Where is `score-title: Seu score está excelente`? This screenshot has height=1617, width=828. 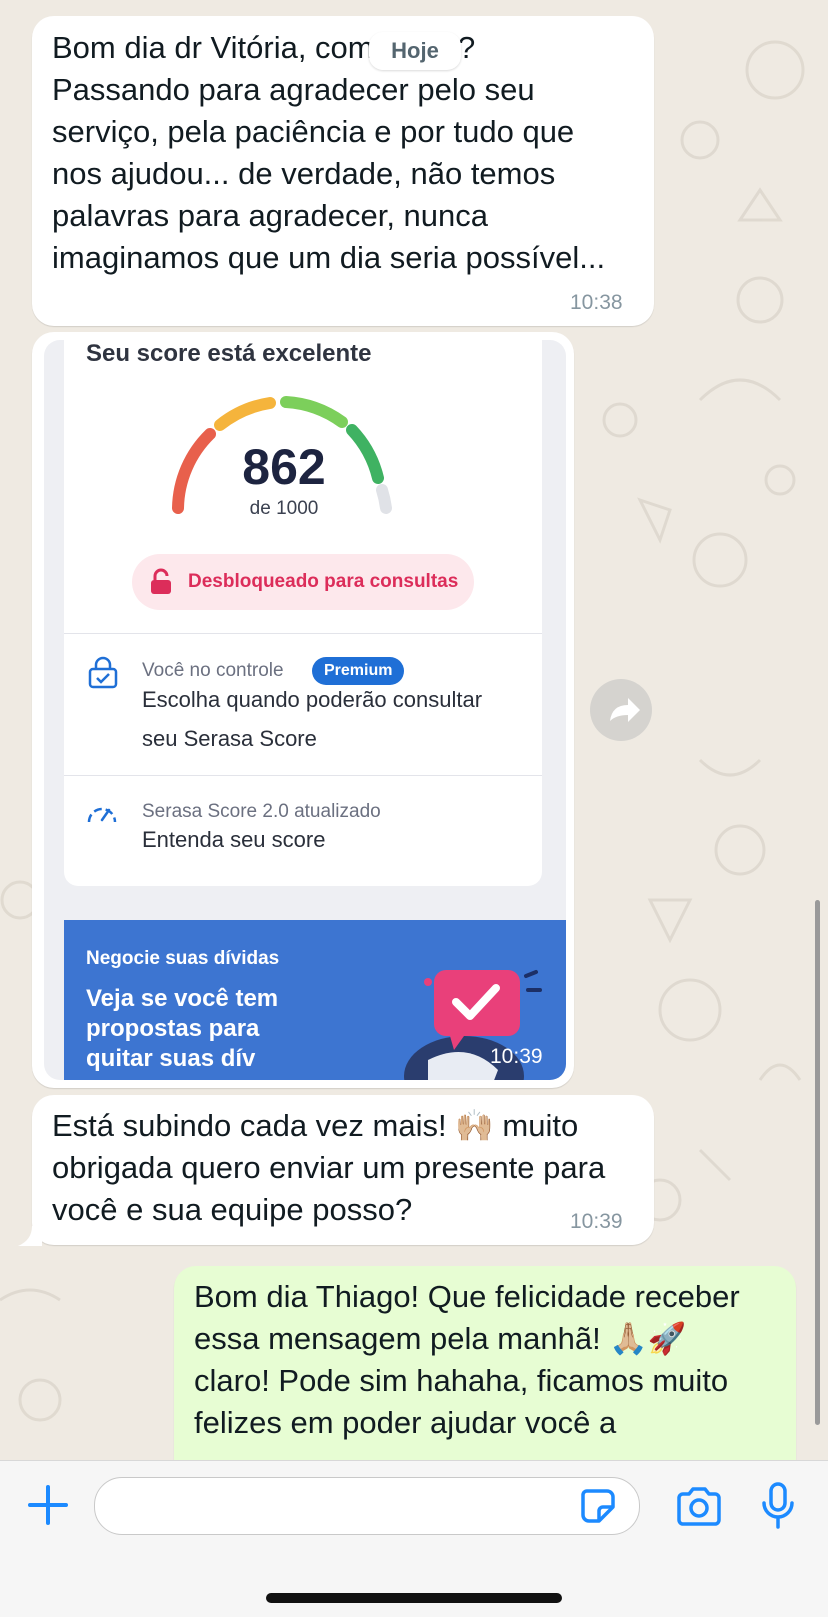
score-title: Seu score está excelente is located at coordinates (229, 353).